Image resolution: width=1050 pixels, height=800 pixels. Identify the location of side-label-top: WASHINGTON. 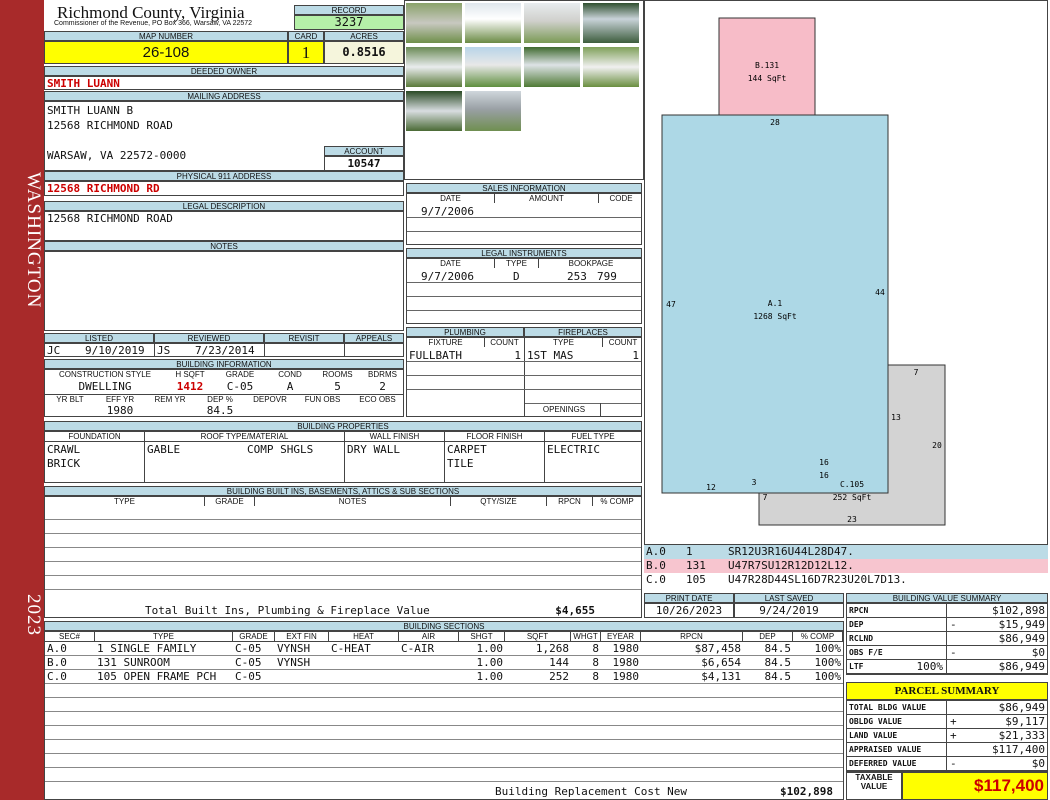
(33, 240).